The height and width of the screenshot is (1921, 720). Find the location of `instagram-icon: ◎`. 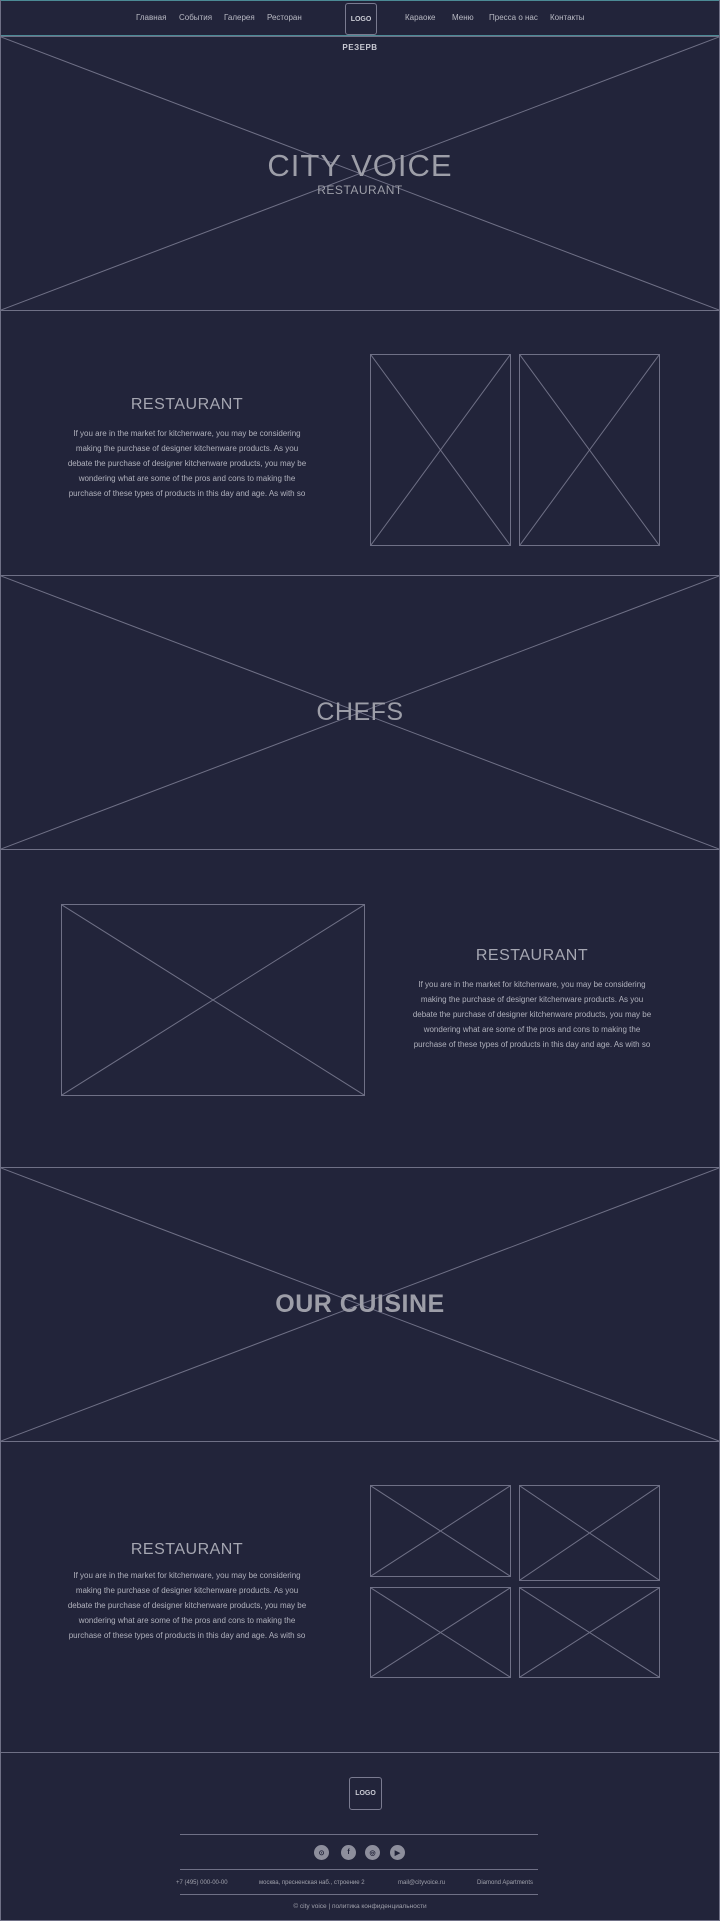

instagram-icon: ◎ is located at coordinates (372, 1852).